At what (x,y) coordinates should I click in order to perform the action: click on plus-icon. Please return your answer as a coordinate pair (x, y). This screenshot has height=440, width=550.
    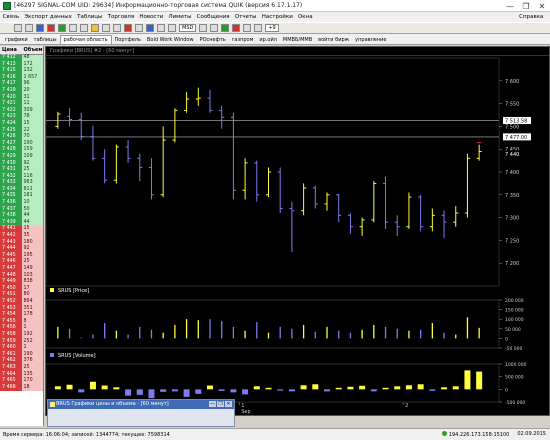
    Looking at the image, I should click on (258, 28).